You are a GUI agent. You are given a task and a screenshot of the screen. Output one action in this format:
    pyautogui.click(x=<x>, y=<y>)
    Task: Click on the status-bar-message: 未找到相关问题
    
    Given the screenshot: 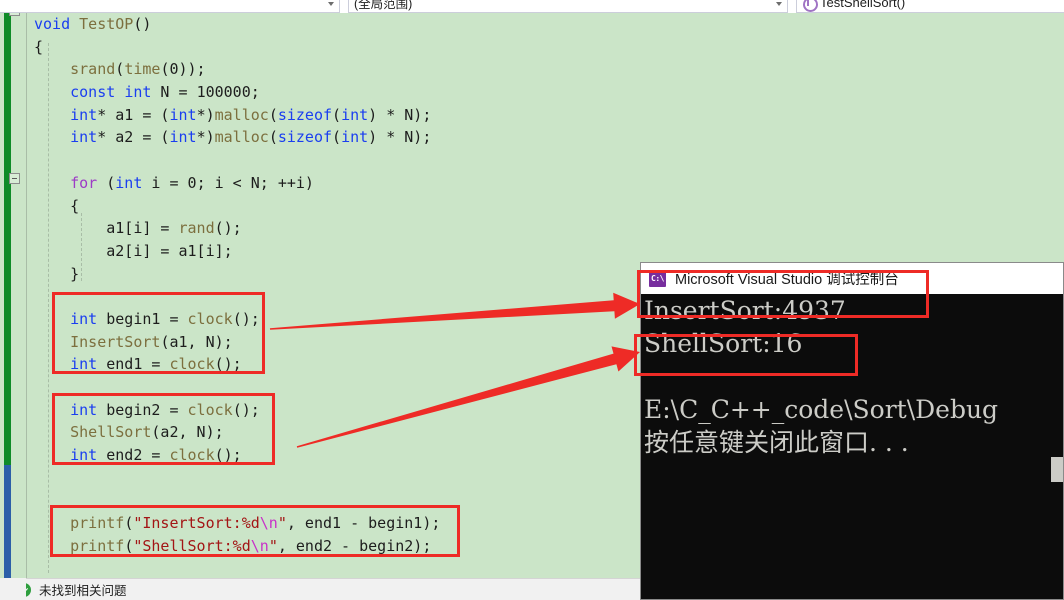 What is the action you would take?
    pyautogui.click(x=83, y=591)
    